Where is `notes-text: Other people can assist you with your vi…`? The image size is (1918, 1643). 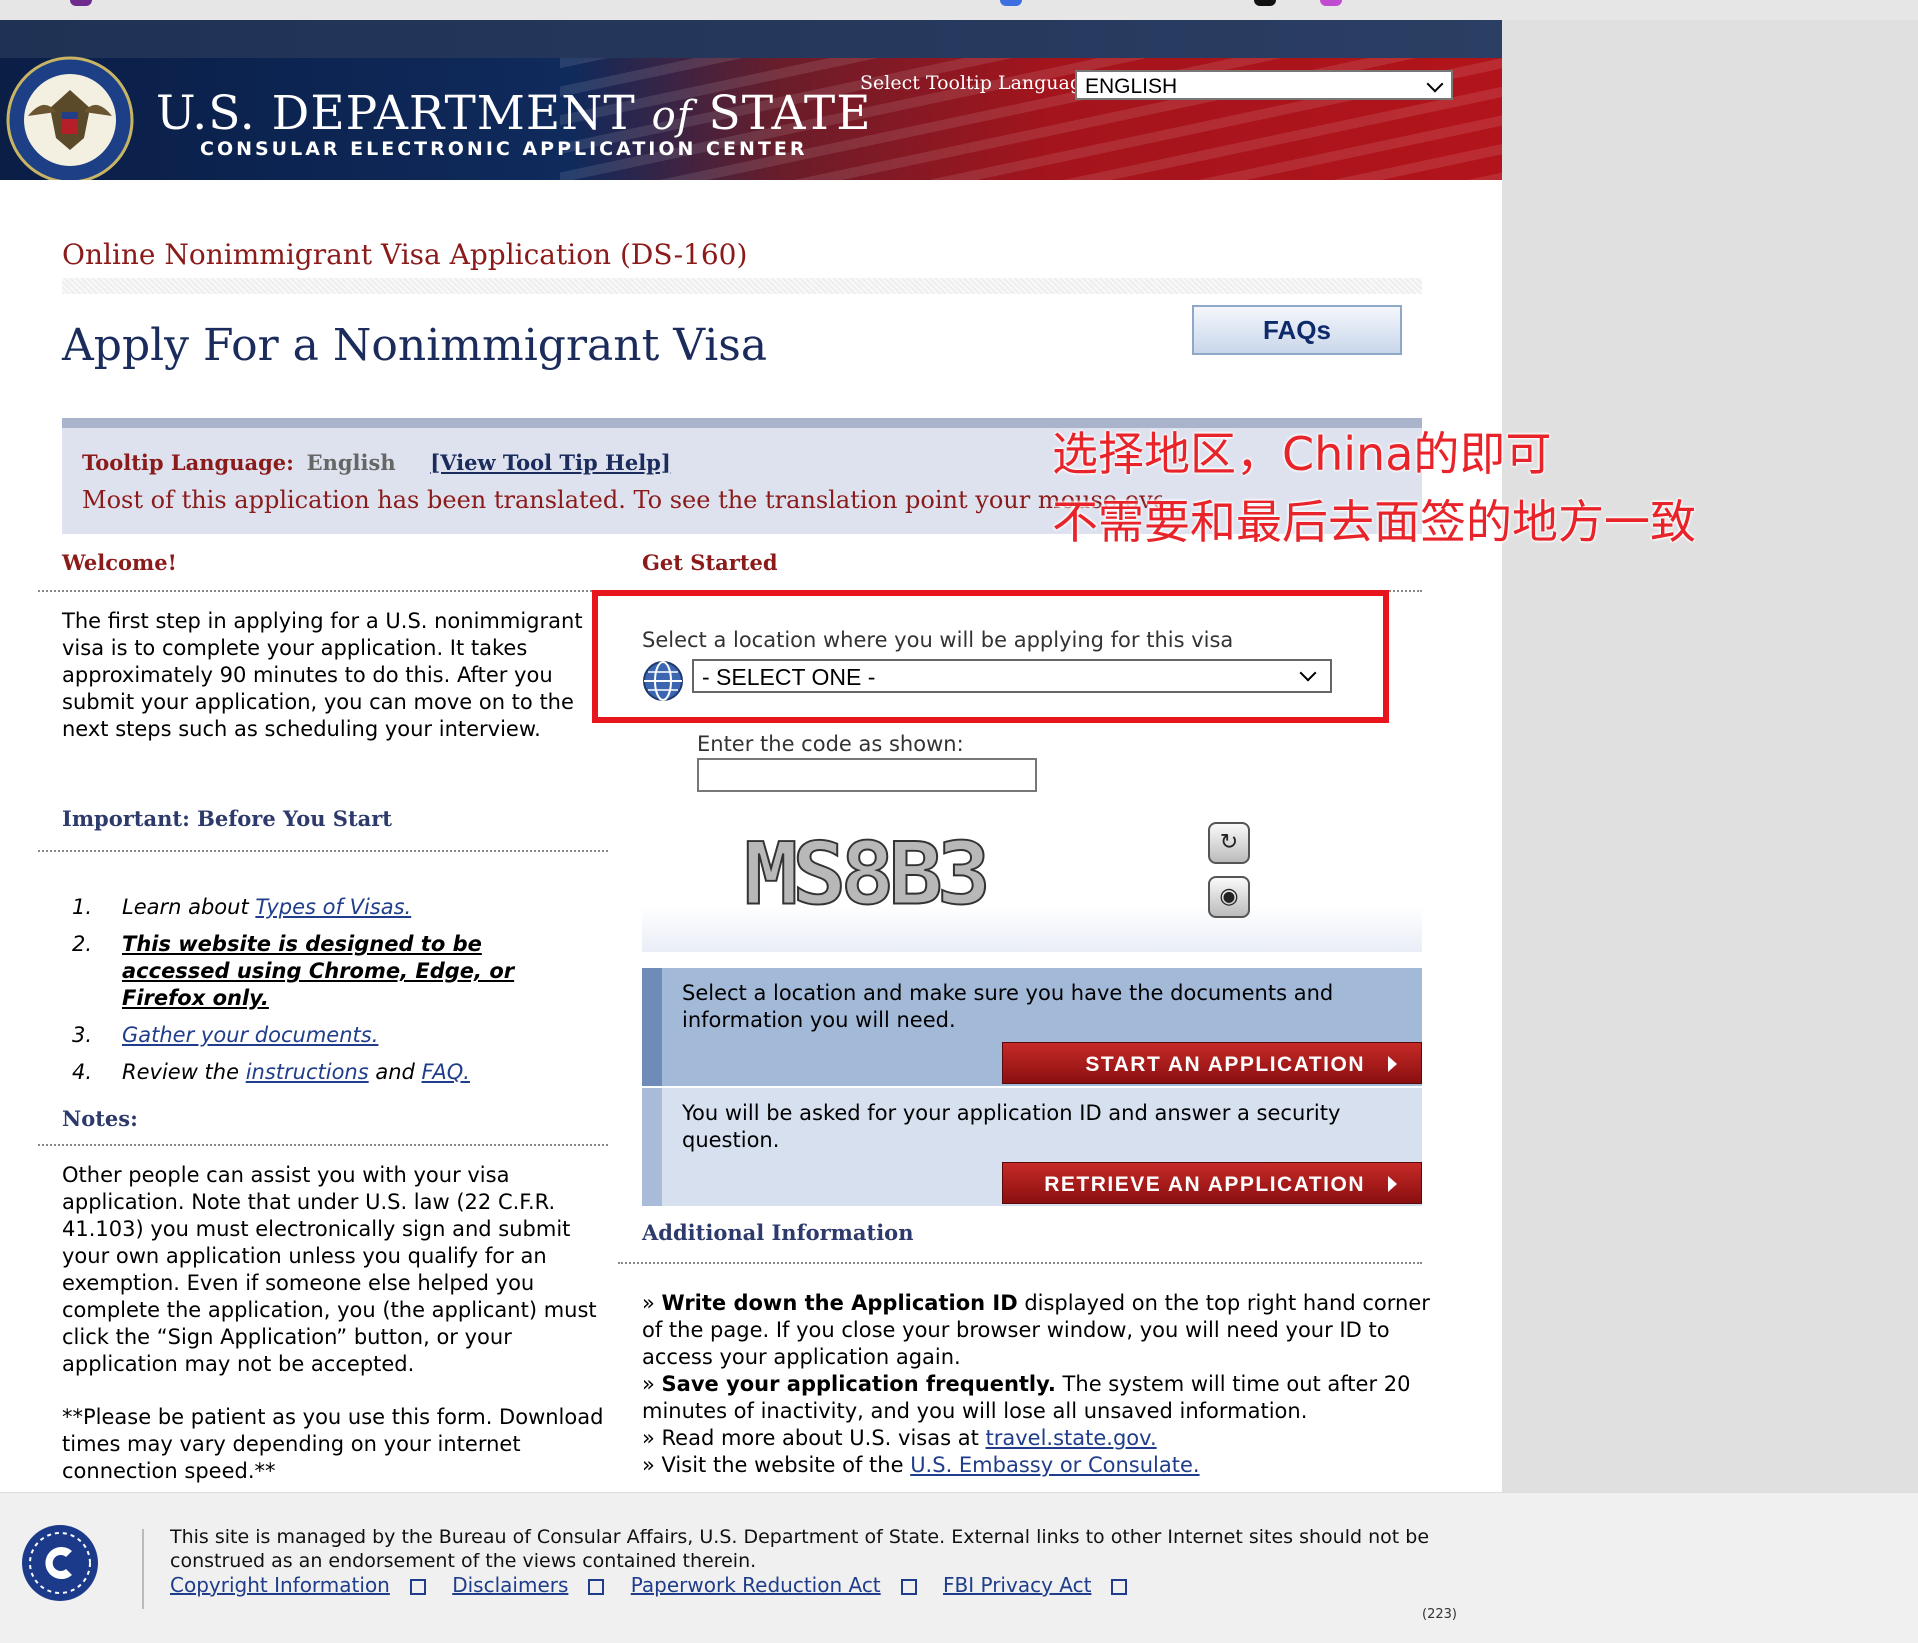 notes-text: Other people can assist you with your vi… is located at coordinates (329, 1269).